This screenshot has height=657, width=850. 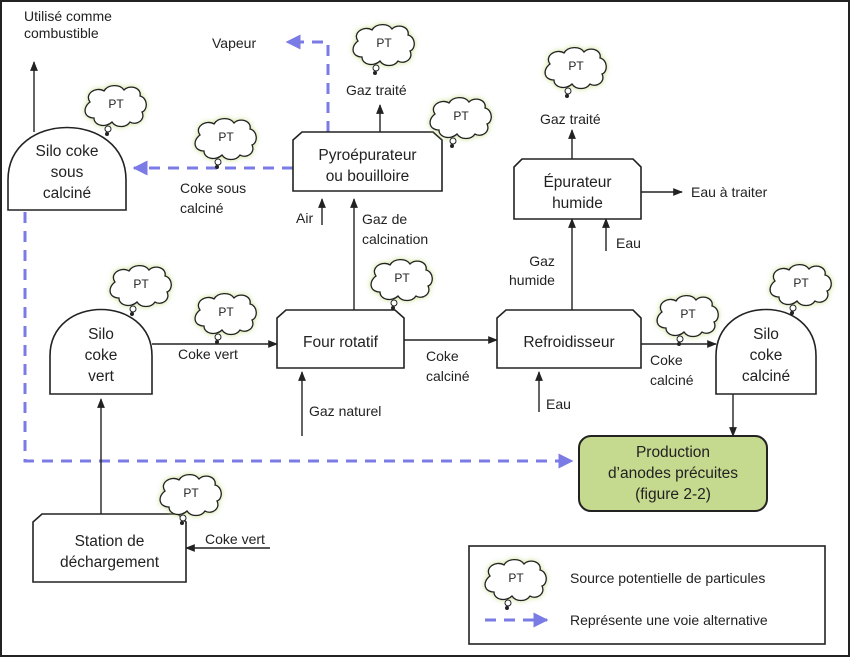 I want to click on node-station-label: Station de déchargement, so click(x=109, y=552).